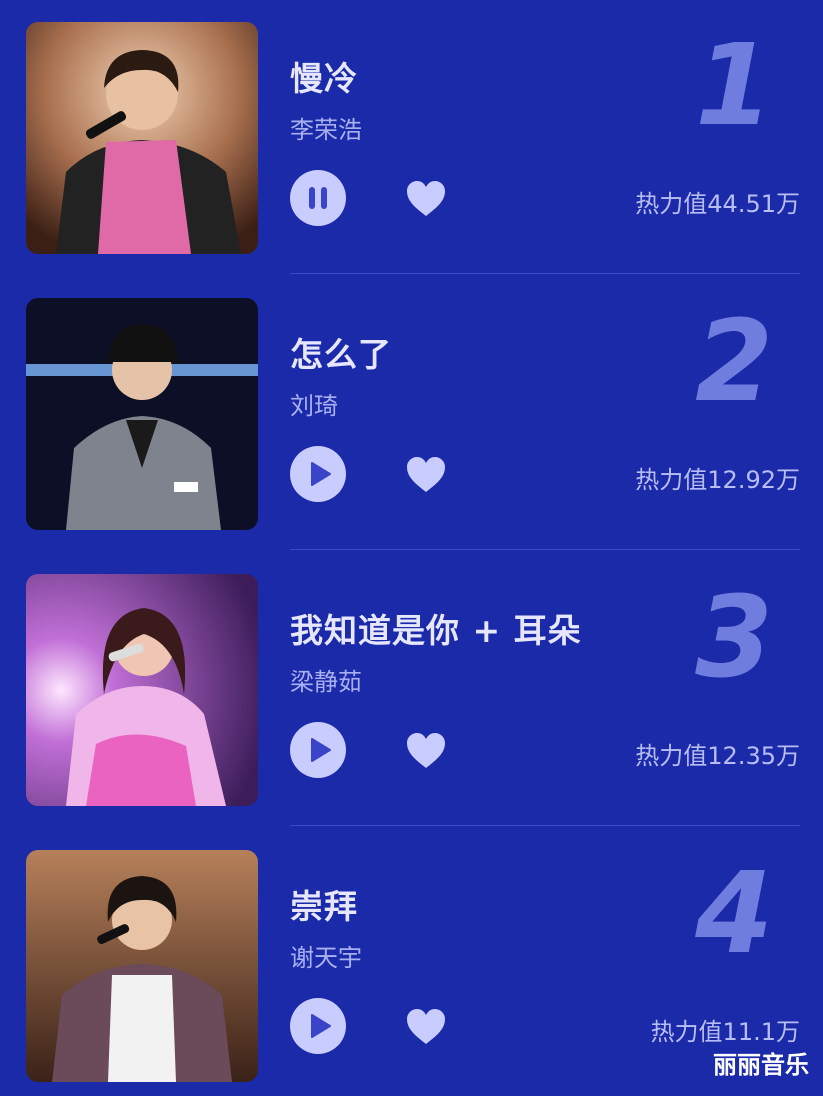 The height and width of the screenshot is (1096, 823). I want to click on rank-number: 4, so click(734, 914).